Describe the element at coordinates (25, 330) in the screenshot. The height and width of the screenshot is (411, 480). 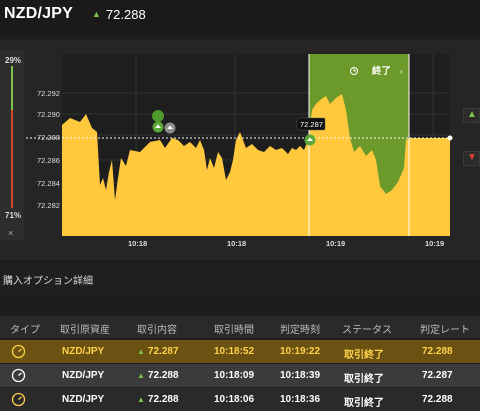
I see `col-type: タイプ` at that location.